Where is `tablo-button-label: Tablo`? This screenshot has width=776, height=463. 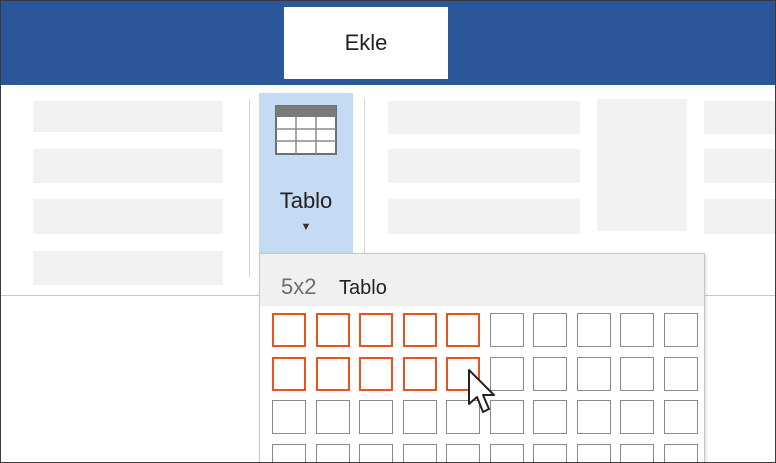
tablo-button-label: Tablo is located at coordinates (306, 200).